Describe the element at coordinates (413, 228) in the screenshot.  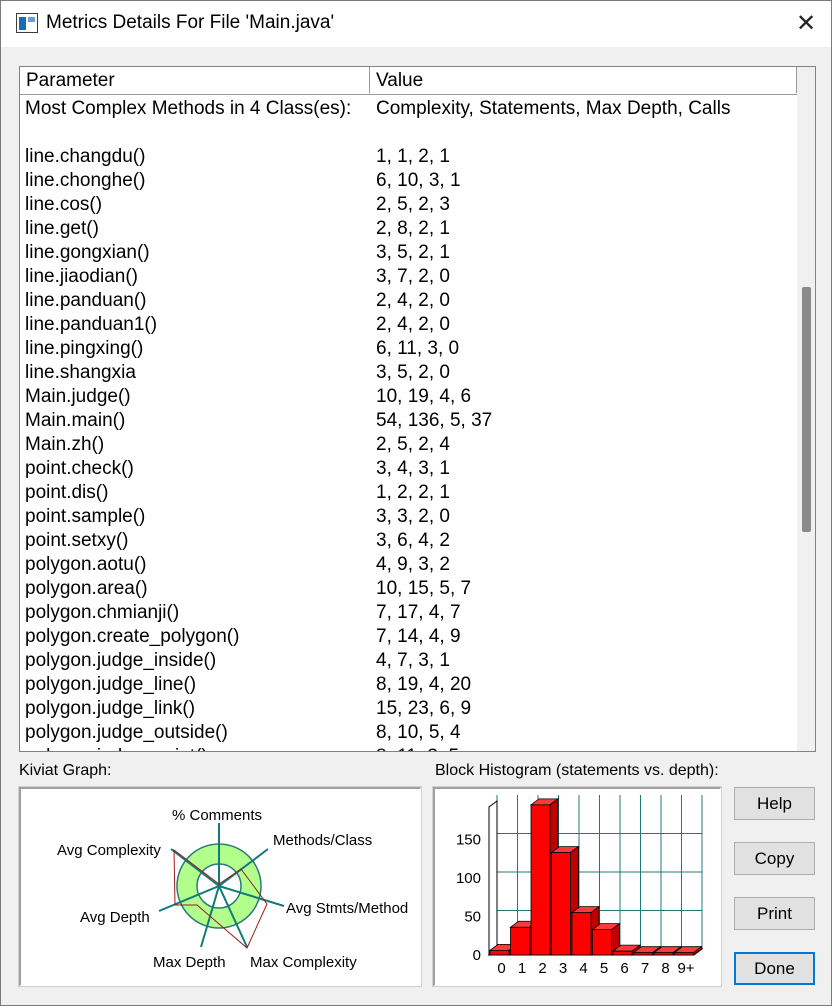
I see `cell-value: 2, 8, 2, 1` at that location.